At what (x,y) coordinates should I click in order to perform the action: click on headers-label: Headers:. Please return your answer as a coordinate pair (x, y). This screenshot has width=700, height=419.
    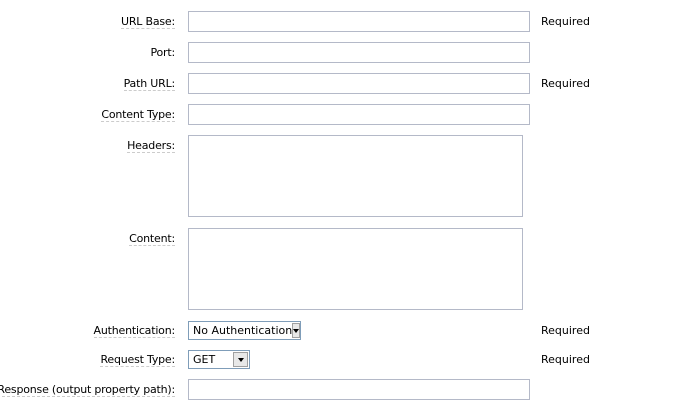
    Looking at the image, I should click on (151, 146).